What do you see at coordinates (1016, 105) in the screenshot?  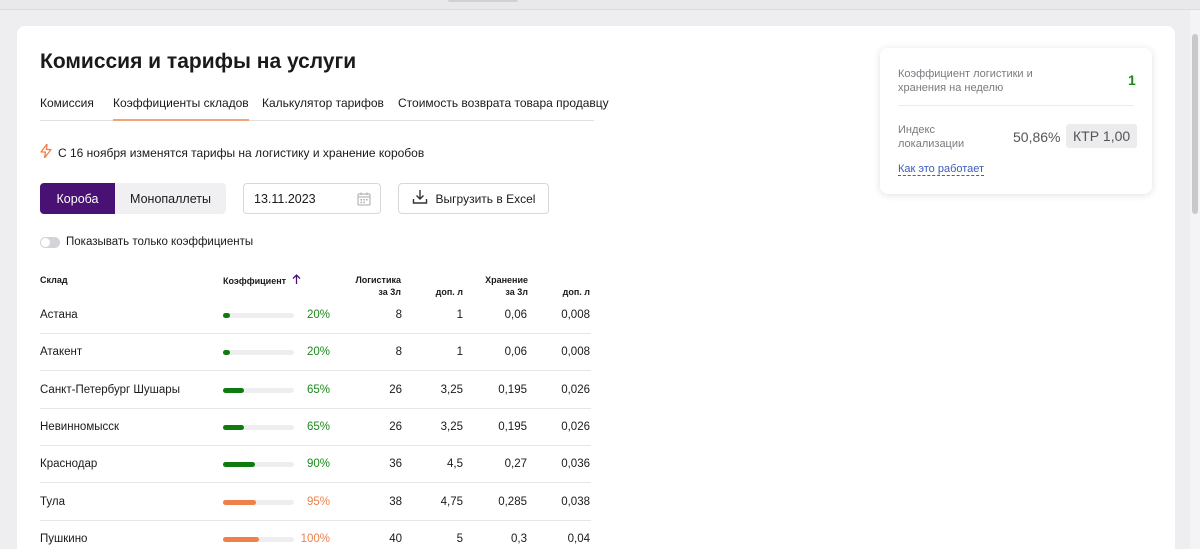 I see `divider` at bounding box center [1016, 105].